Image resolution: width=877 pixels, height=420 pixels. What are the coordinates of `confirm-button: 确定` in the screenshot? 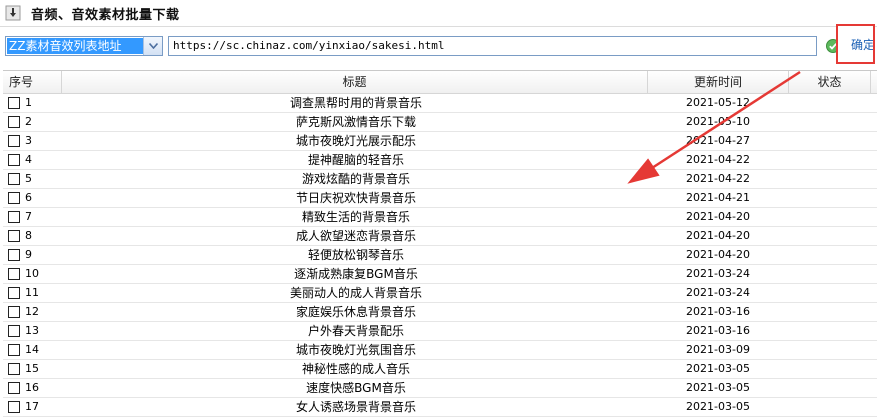 It's located at (855, 44).